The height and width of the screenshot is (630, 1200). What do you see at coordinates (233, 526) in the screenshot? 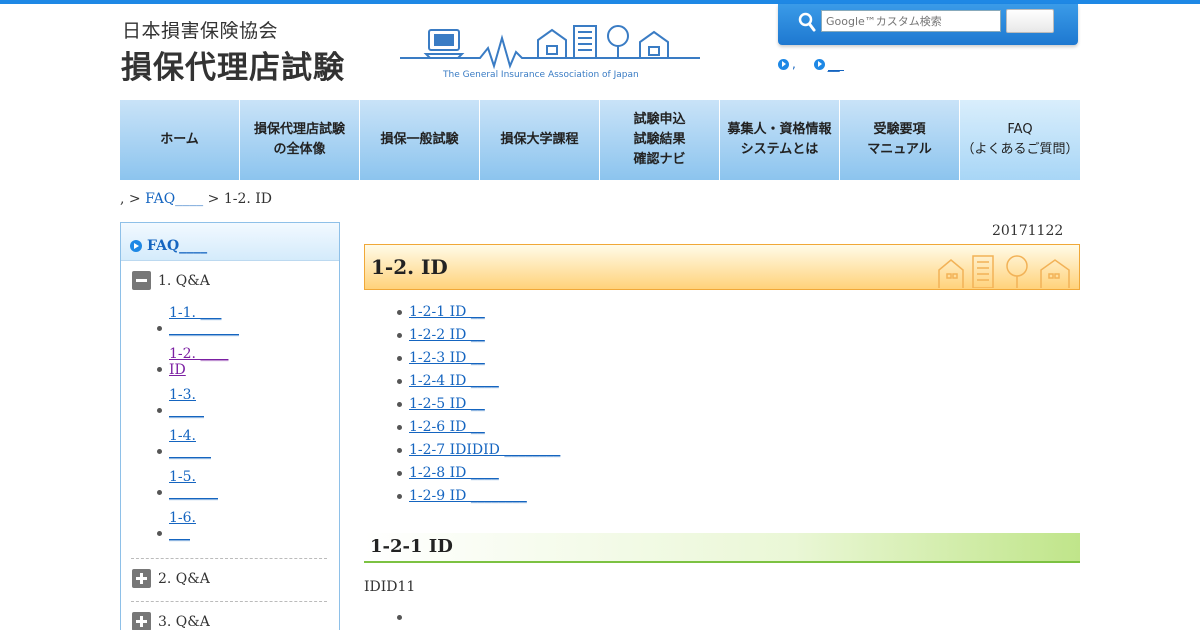
I see `sidebar-item: 1-6. ___` at bounding box center [233, 526].